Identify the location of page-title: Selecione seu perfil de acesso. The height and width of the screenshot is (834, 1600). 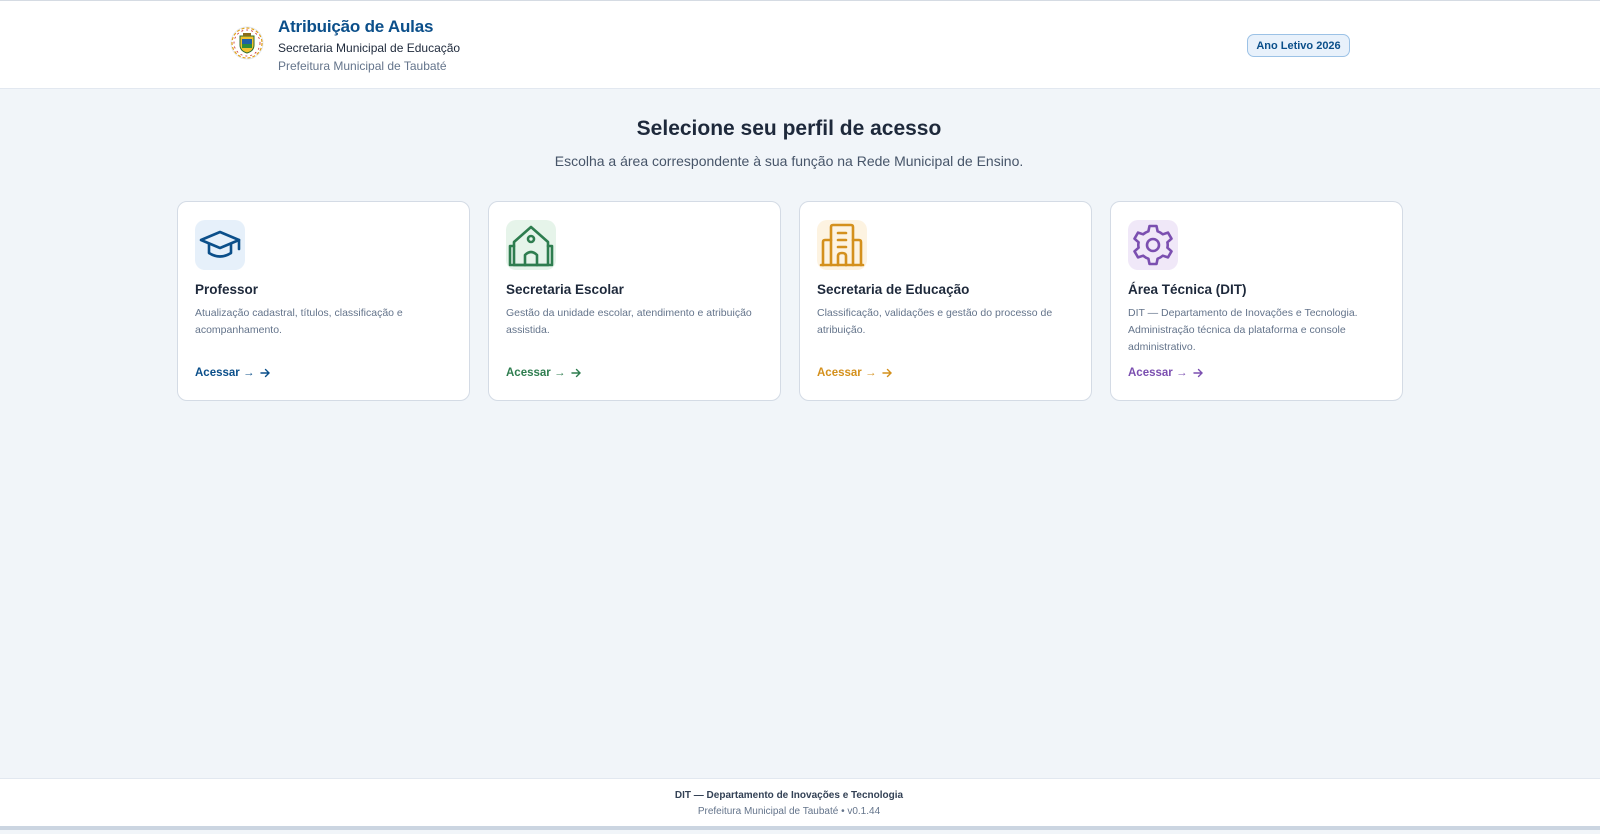
(789, 128).